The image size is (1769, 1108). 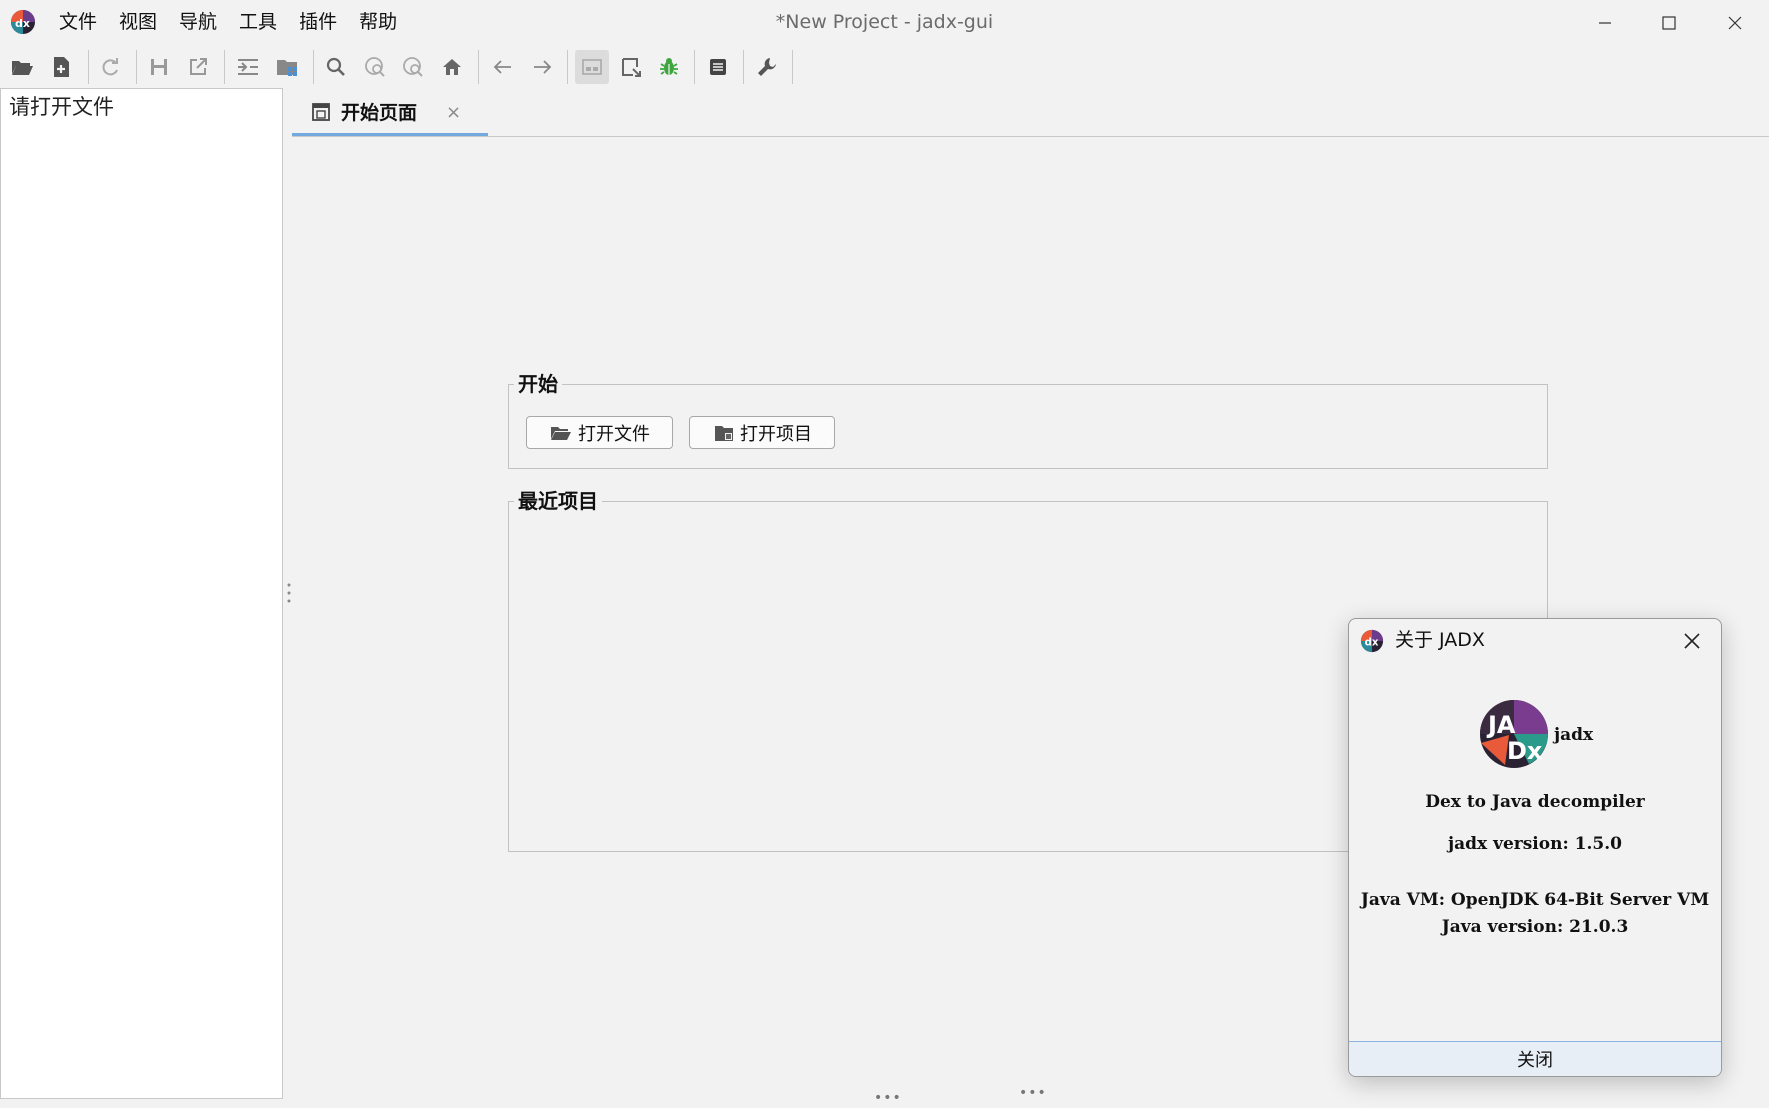 I want to click on menu-view: 视图, so click(x=138, y=22).